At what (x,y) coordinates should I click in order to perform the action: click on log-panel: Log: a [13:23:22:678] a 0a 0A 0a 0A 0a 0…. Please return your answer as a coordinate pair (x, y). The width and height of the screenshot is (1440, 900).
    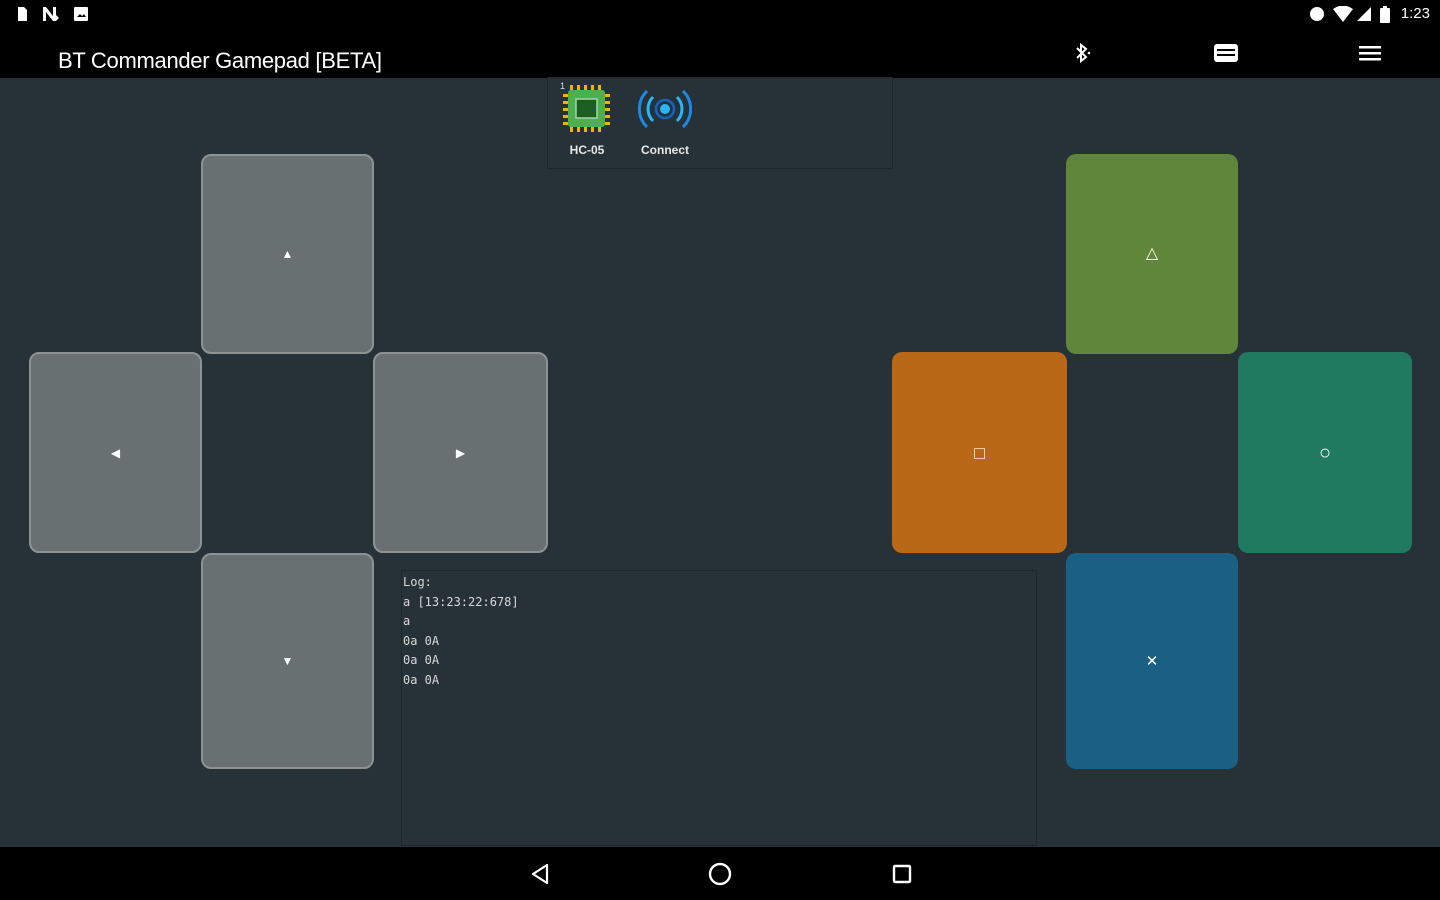
    Looking at the image, I should click on (719, 708).